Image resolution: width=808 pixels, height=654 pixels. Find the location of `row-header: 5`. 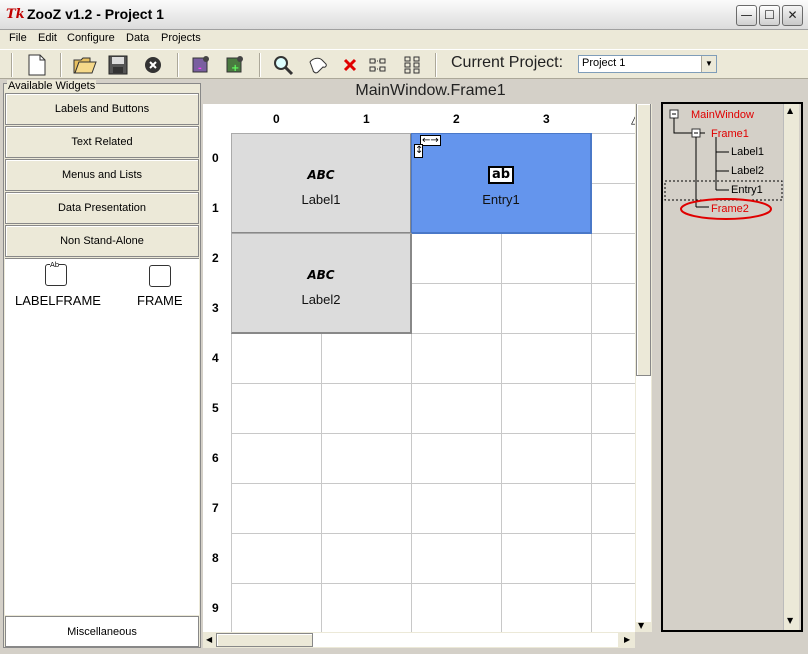

row-header: 5 is located at coordinates (215, 408).